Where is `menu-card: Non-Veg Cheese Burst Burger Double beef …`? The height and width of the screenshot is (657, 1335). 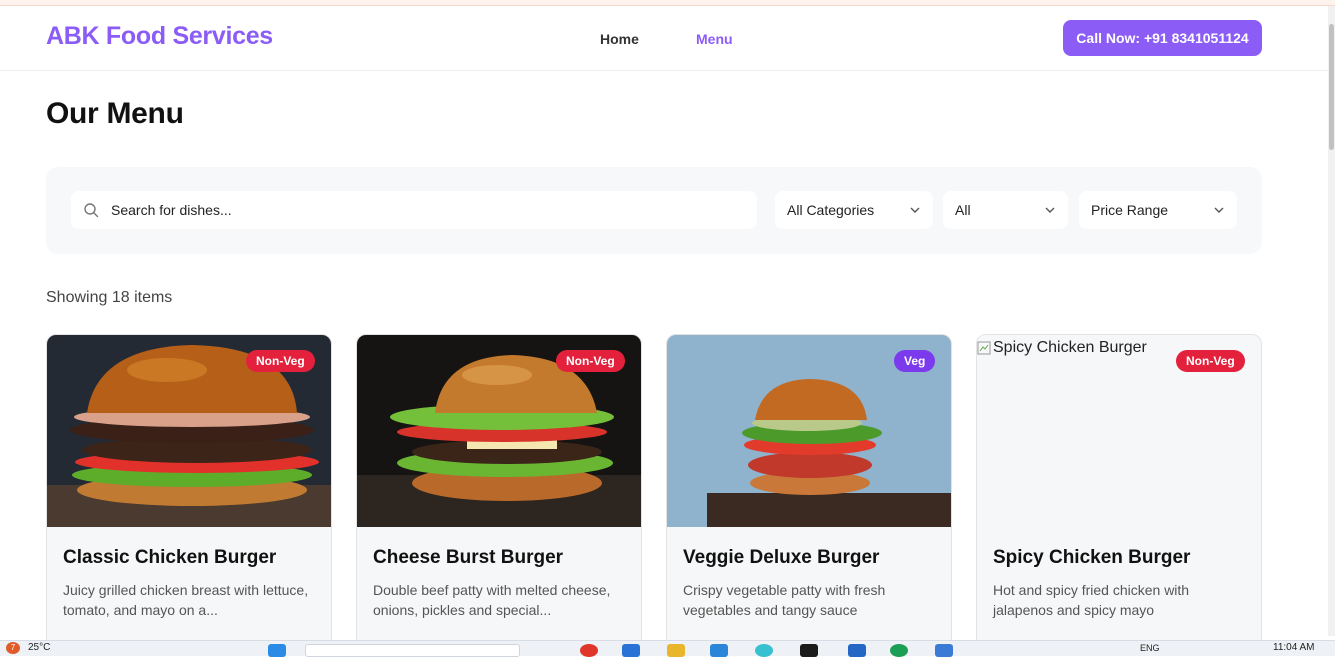 menu-card: Non-Veg Cheese Burst Burger Double beef … is located at coordinates (499, 494).